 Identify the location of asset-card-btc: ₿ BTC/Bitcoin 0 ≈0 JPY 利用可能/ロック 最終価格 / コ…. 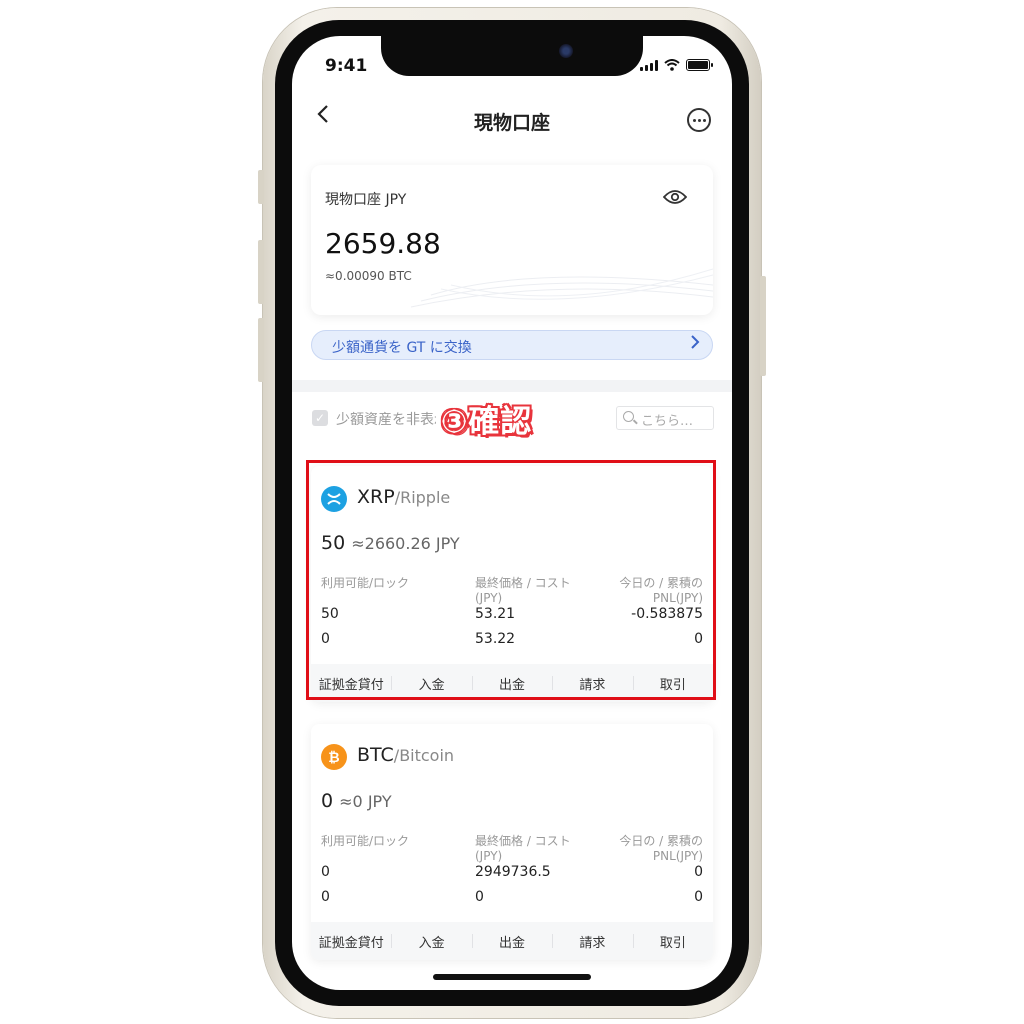
(512, 842).